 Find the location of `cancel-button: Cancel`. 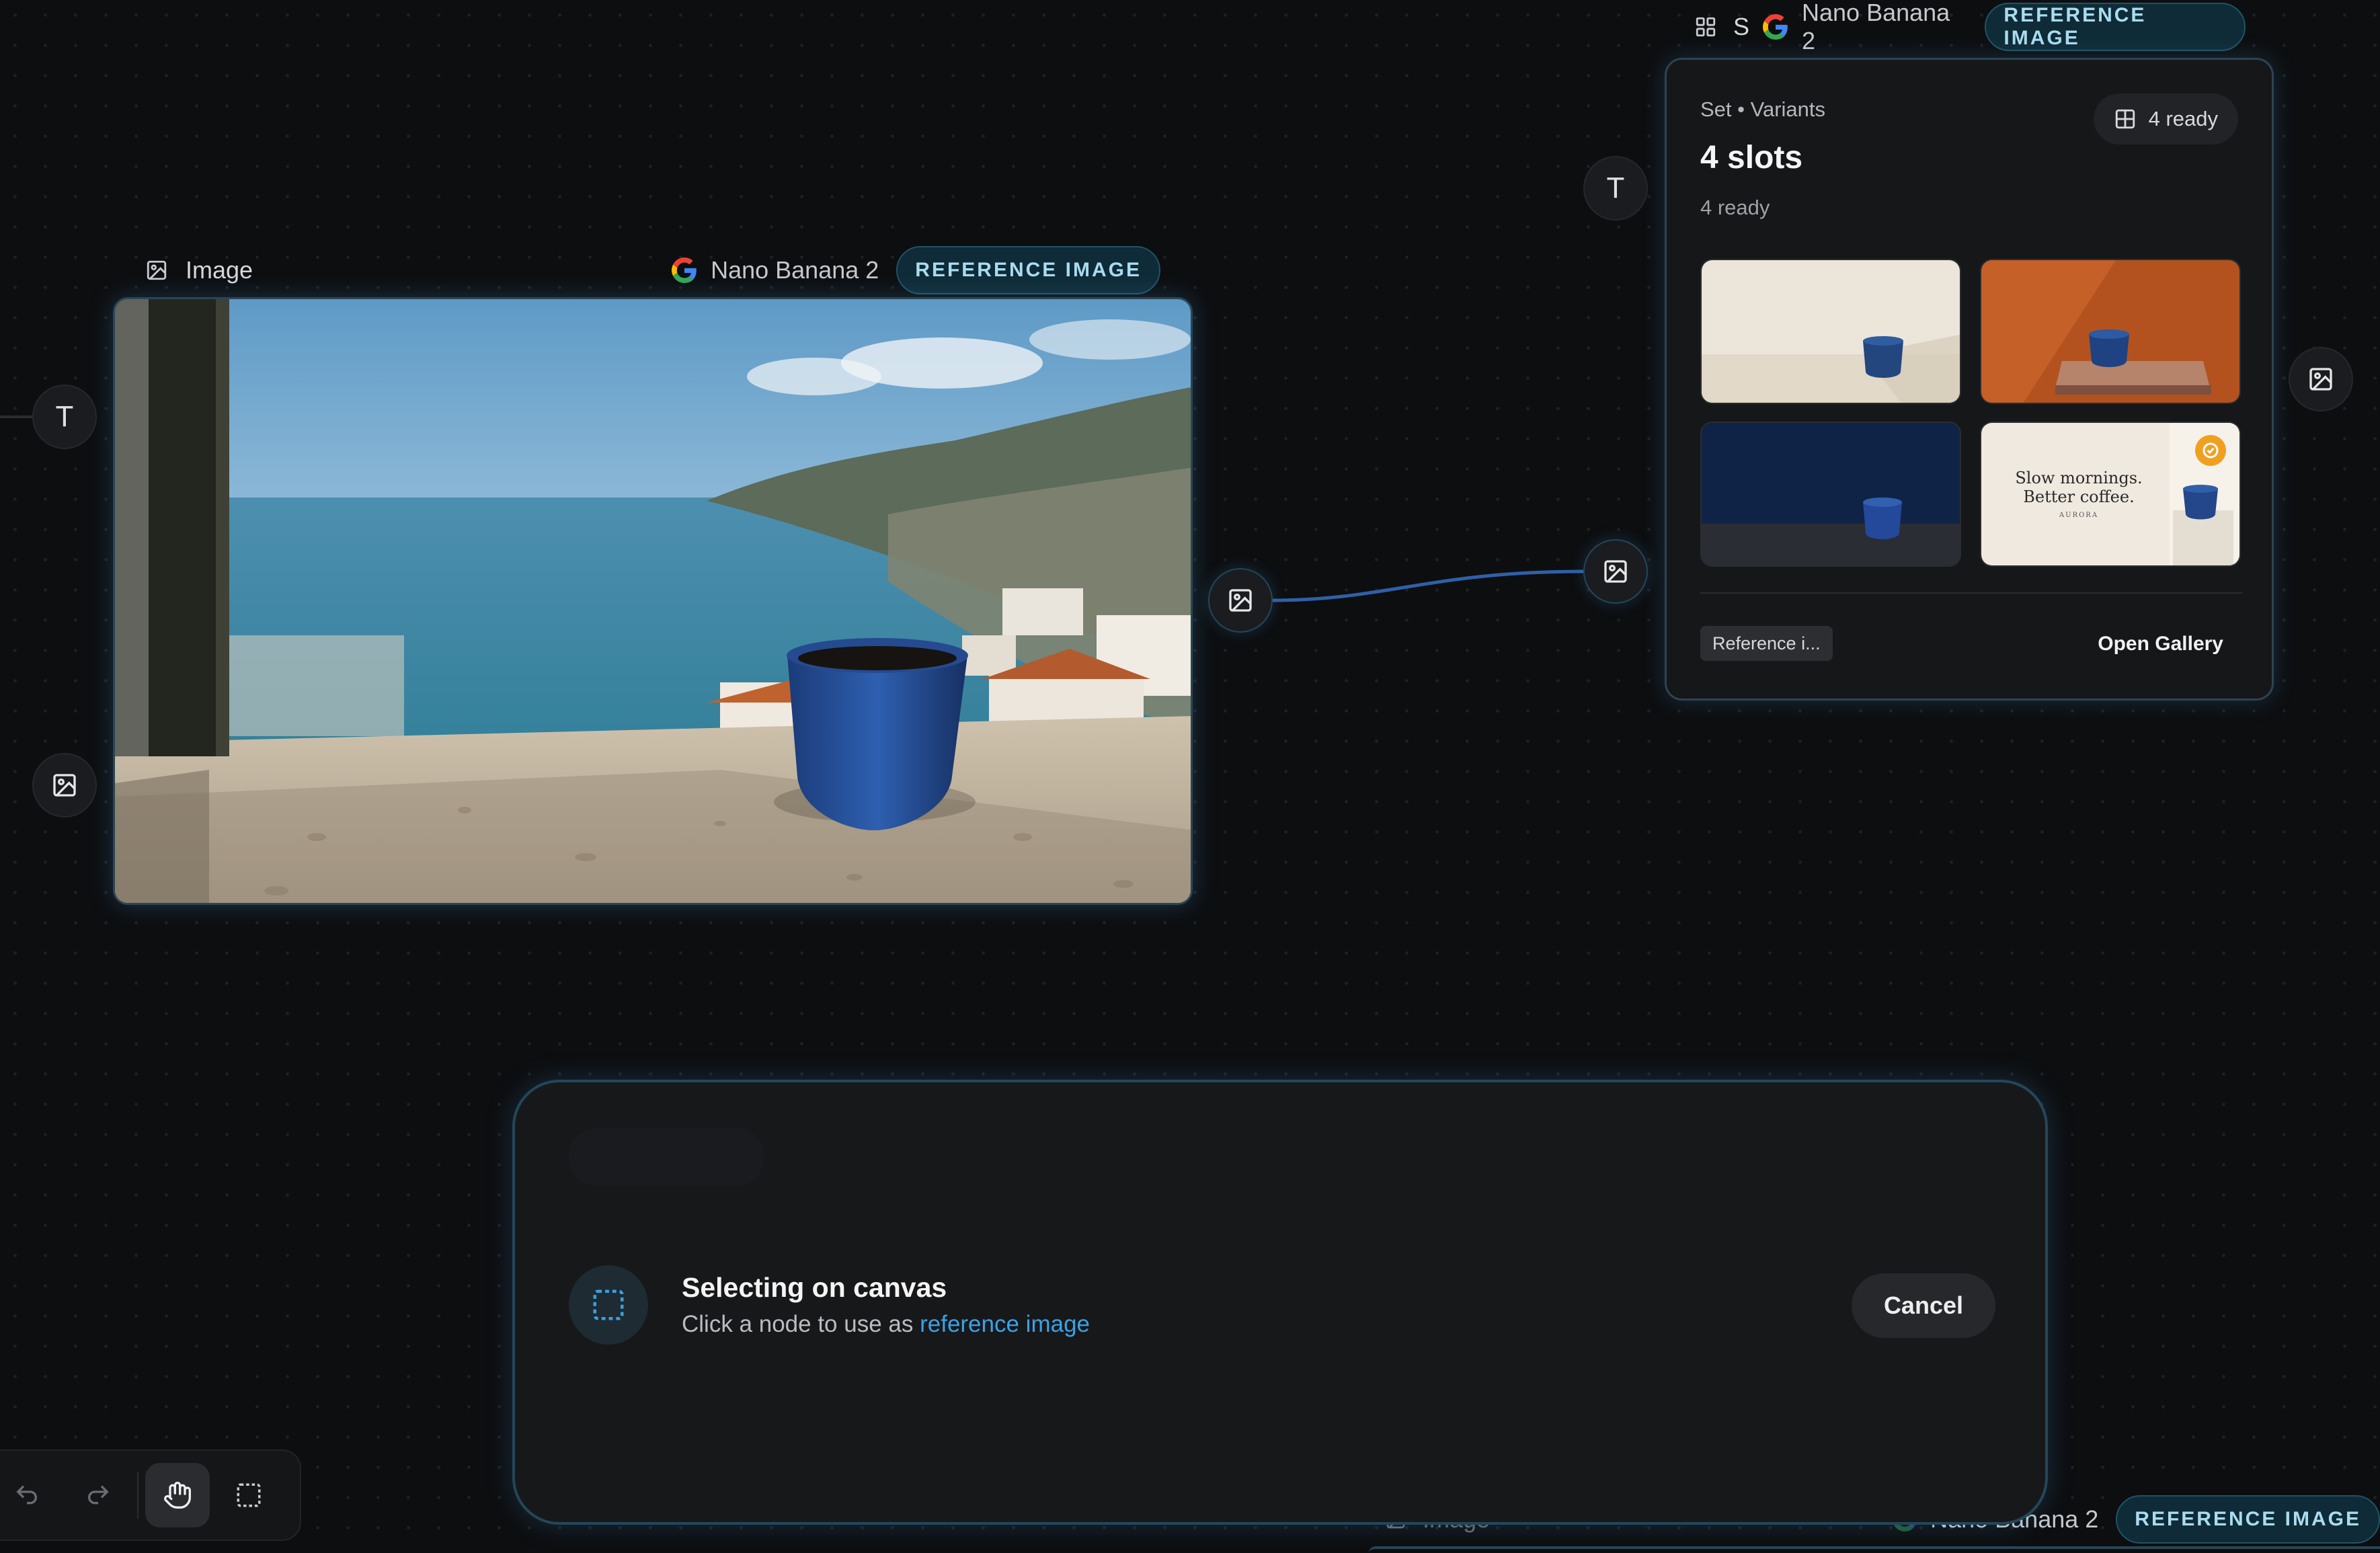

cancel-button: Cancel is located at coordinates (1923, 1305).